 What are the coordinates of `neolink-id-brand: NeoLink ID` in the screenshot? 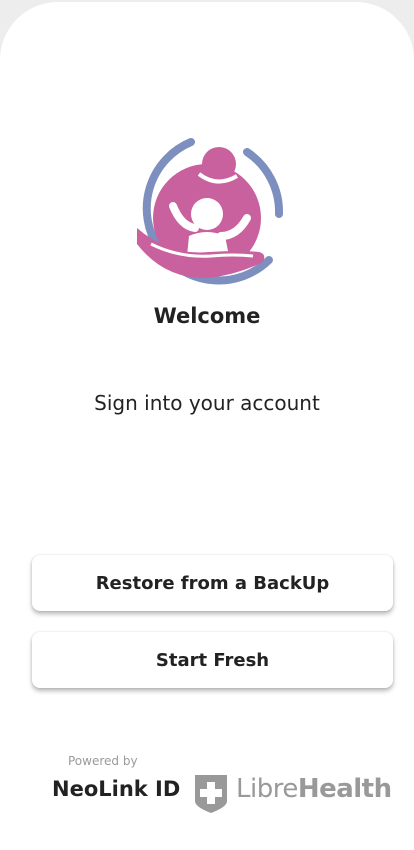 It's located at (116, 789).